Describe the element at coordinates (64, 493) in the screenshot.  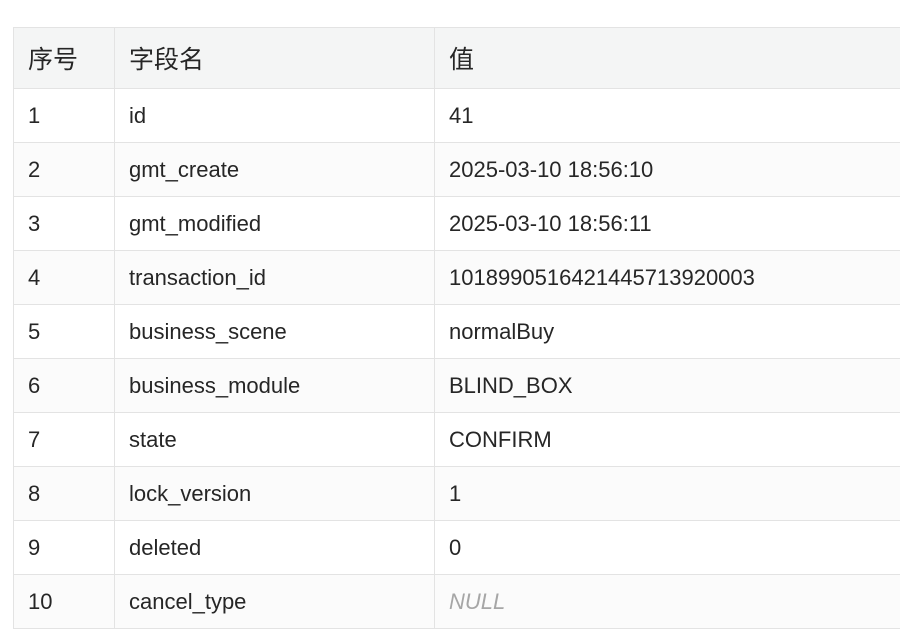
I see `row-index-cell: 8` at that location.